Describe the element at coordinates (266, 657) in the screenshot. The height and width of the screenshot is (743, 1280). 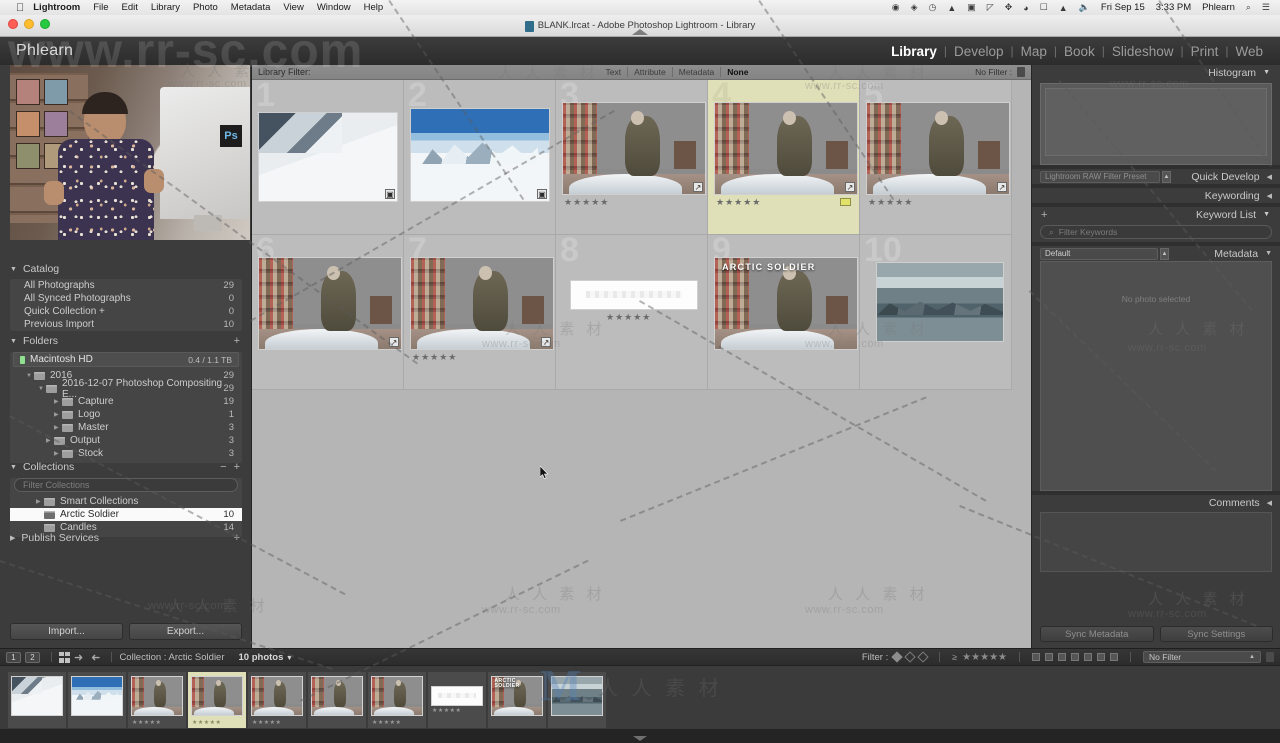
I see `photo-count-dropdown: 10 photos ▼` at that location.